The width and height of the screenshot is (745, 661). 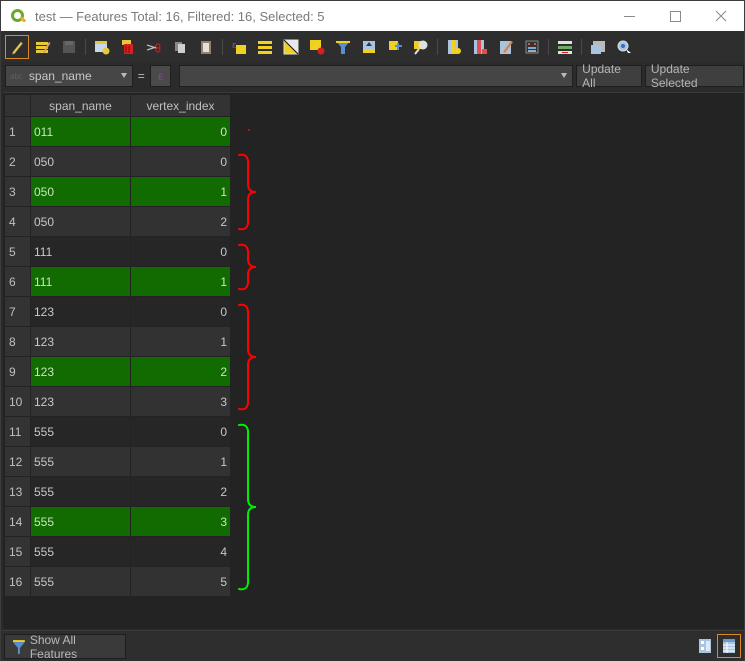 I want to click on field-select: abc span_name, so click(x=69, y=76).